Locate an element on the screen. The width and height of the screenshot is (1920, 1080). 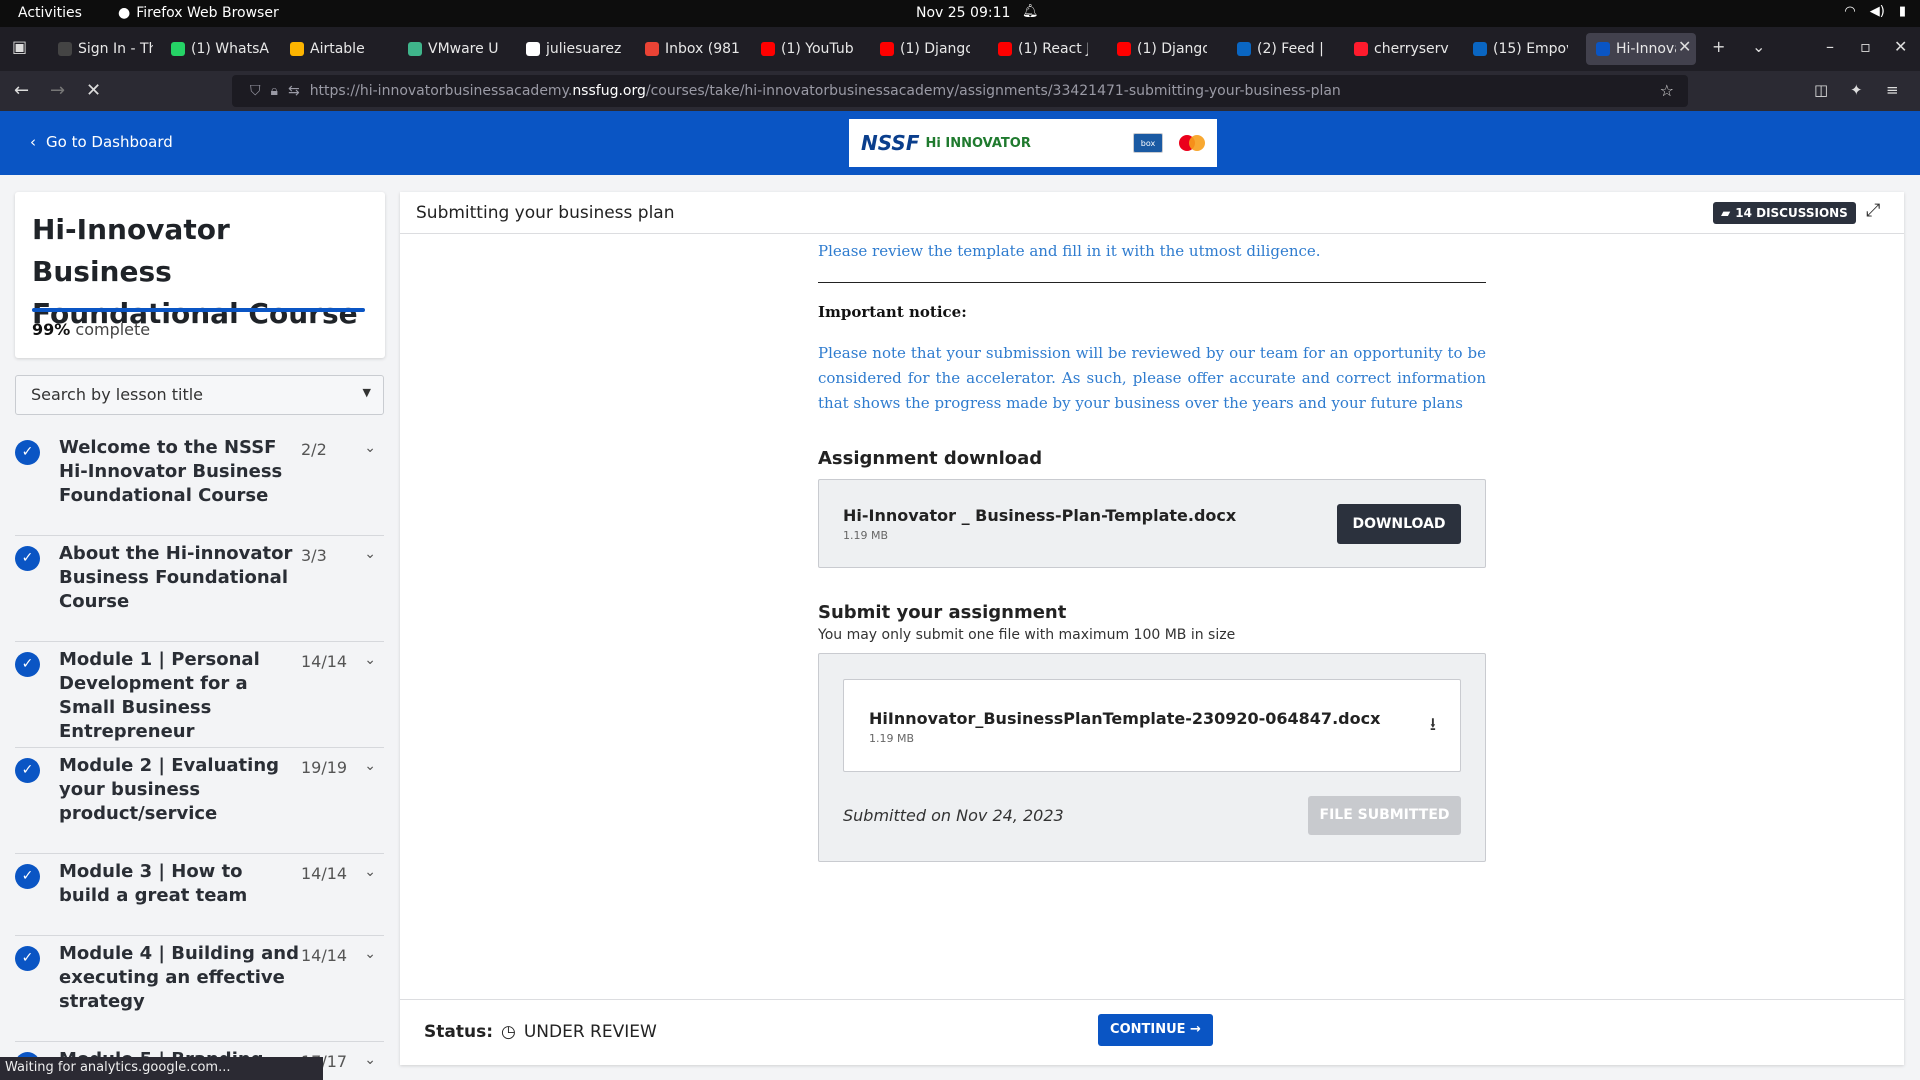
go-to-dashboard-label: Go to Dashboard is located at coordinates (109, 142).